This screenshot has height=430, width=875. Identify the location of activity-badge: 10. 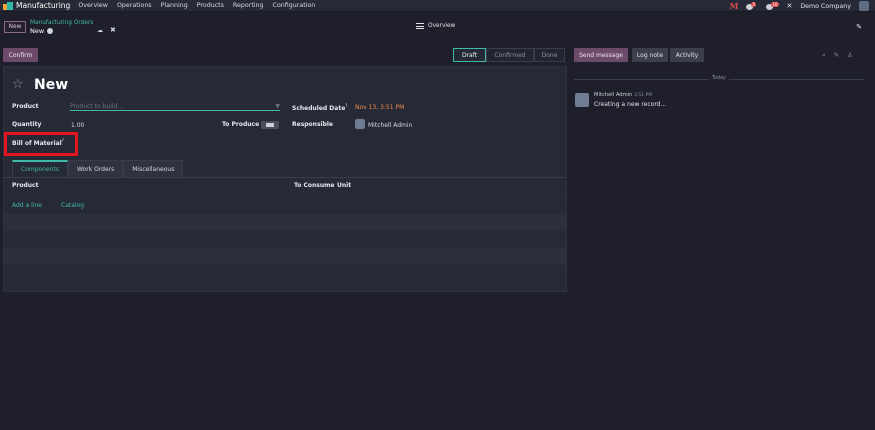
(775, 4).